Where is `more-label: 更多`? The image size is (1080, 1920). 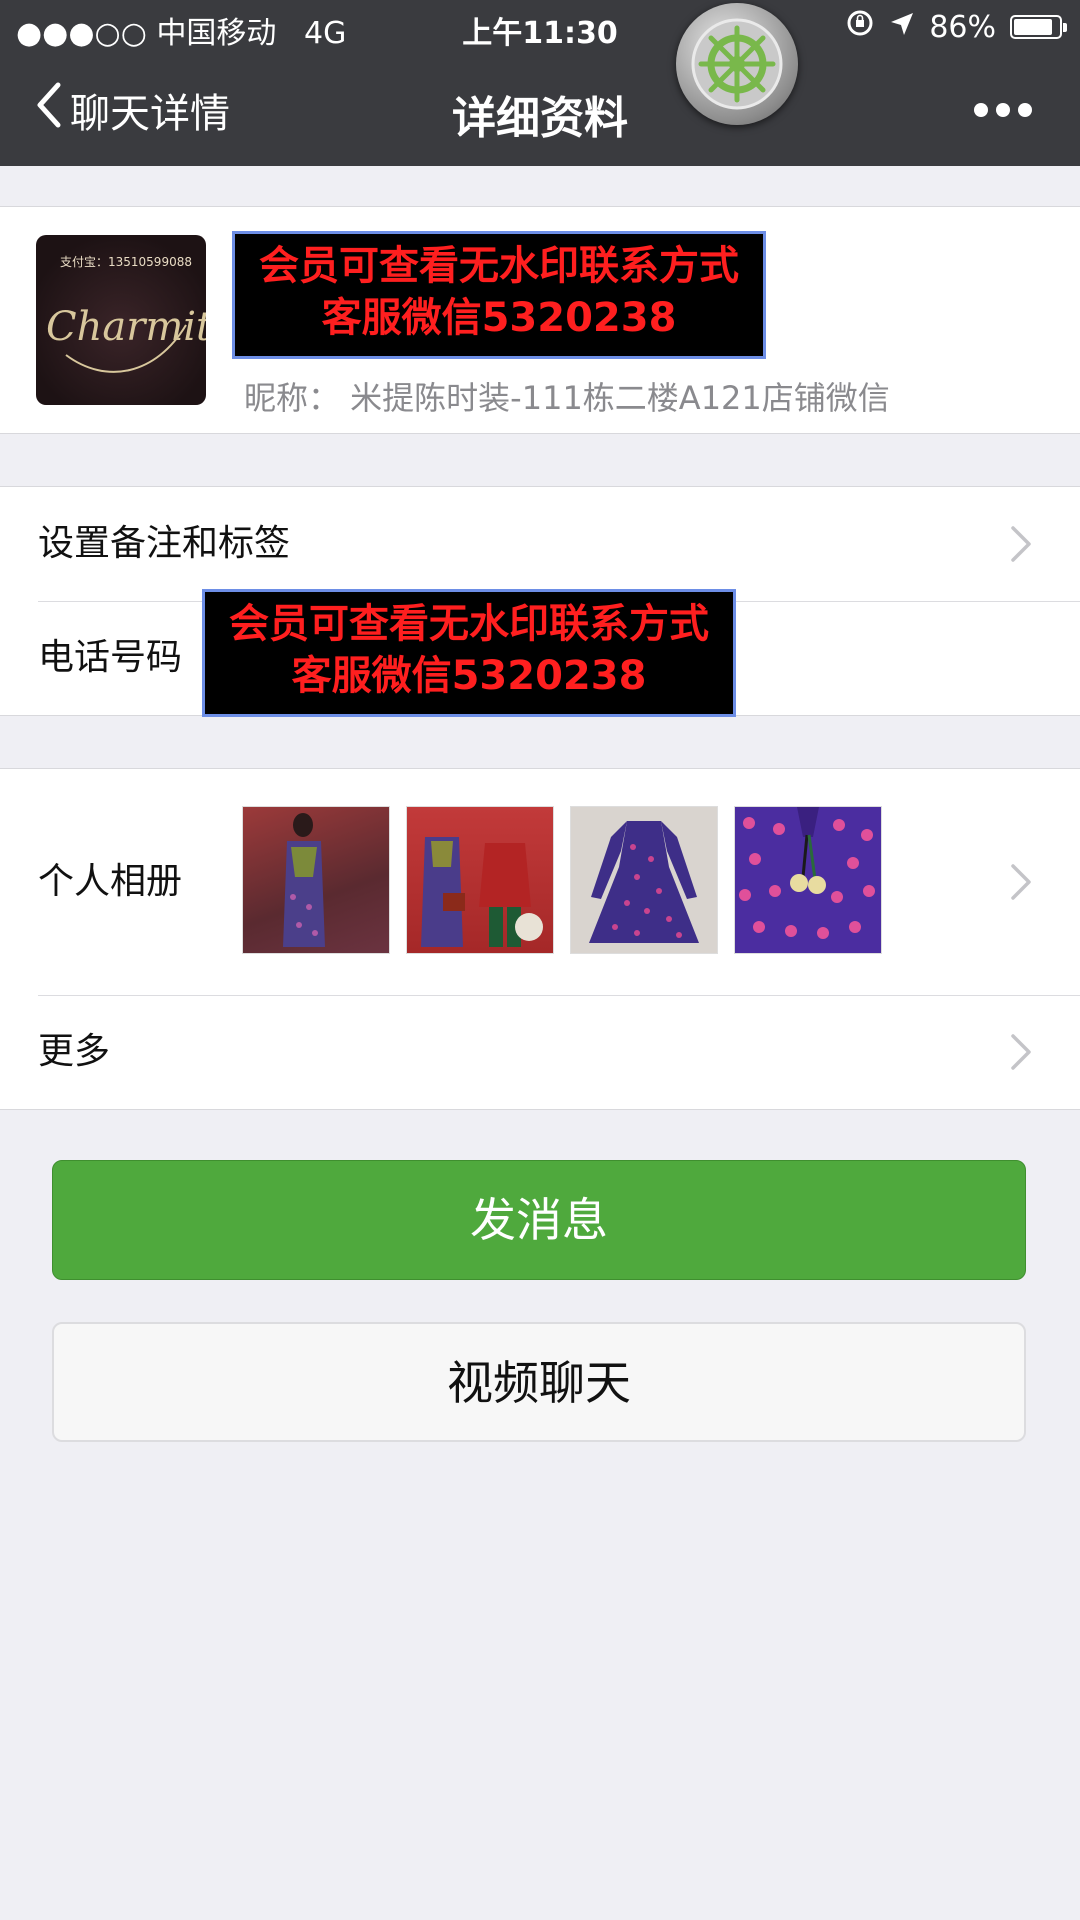 more-label: 更多 is located at coordinates (74, 1051).